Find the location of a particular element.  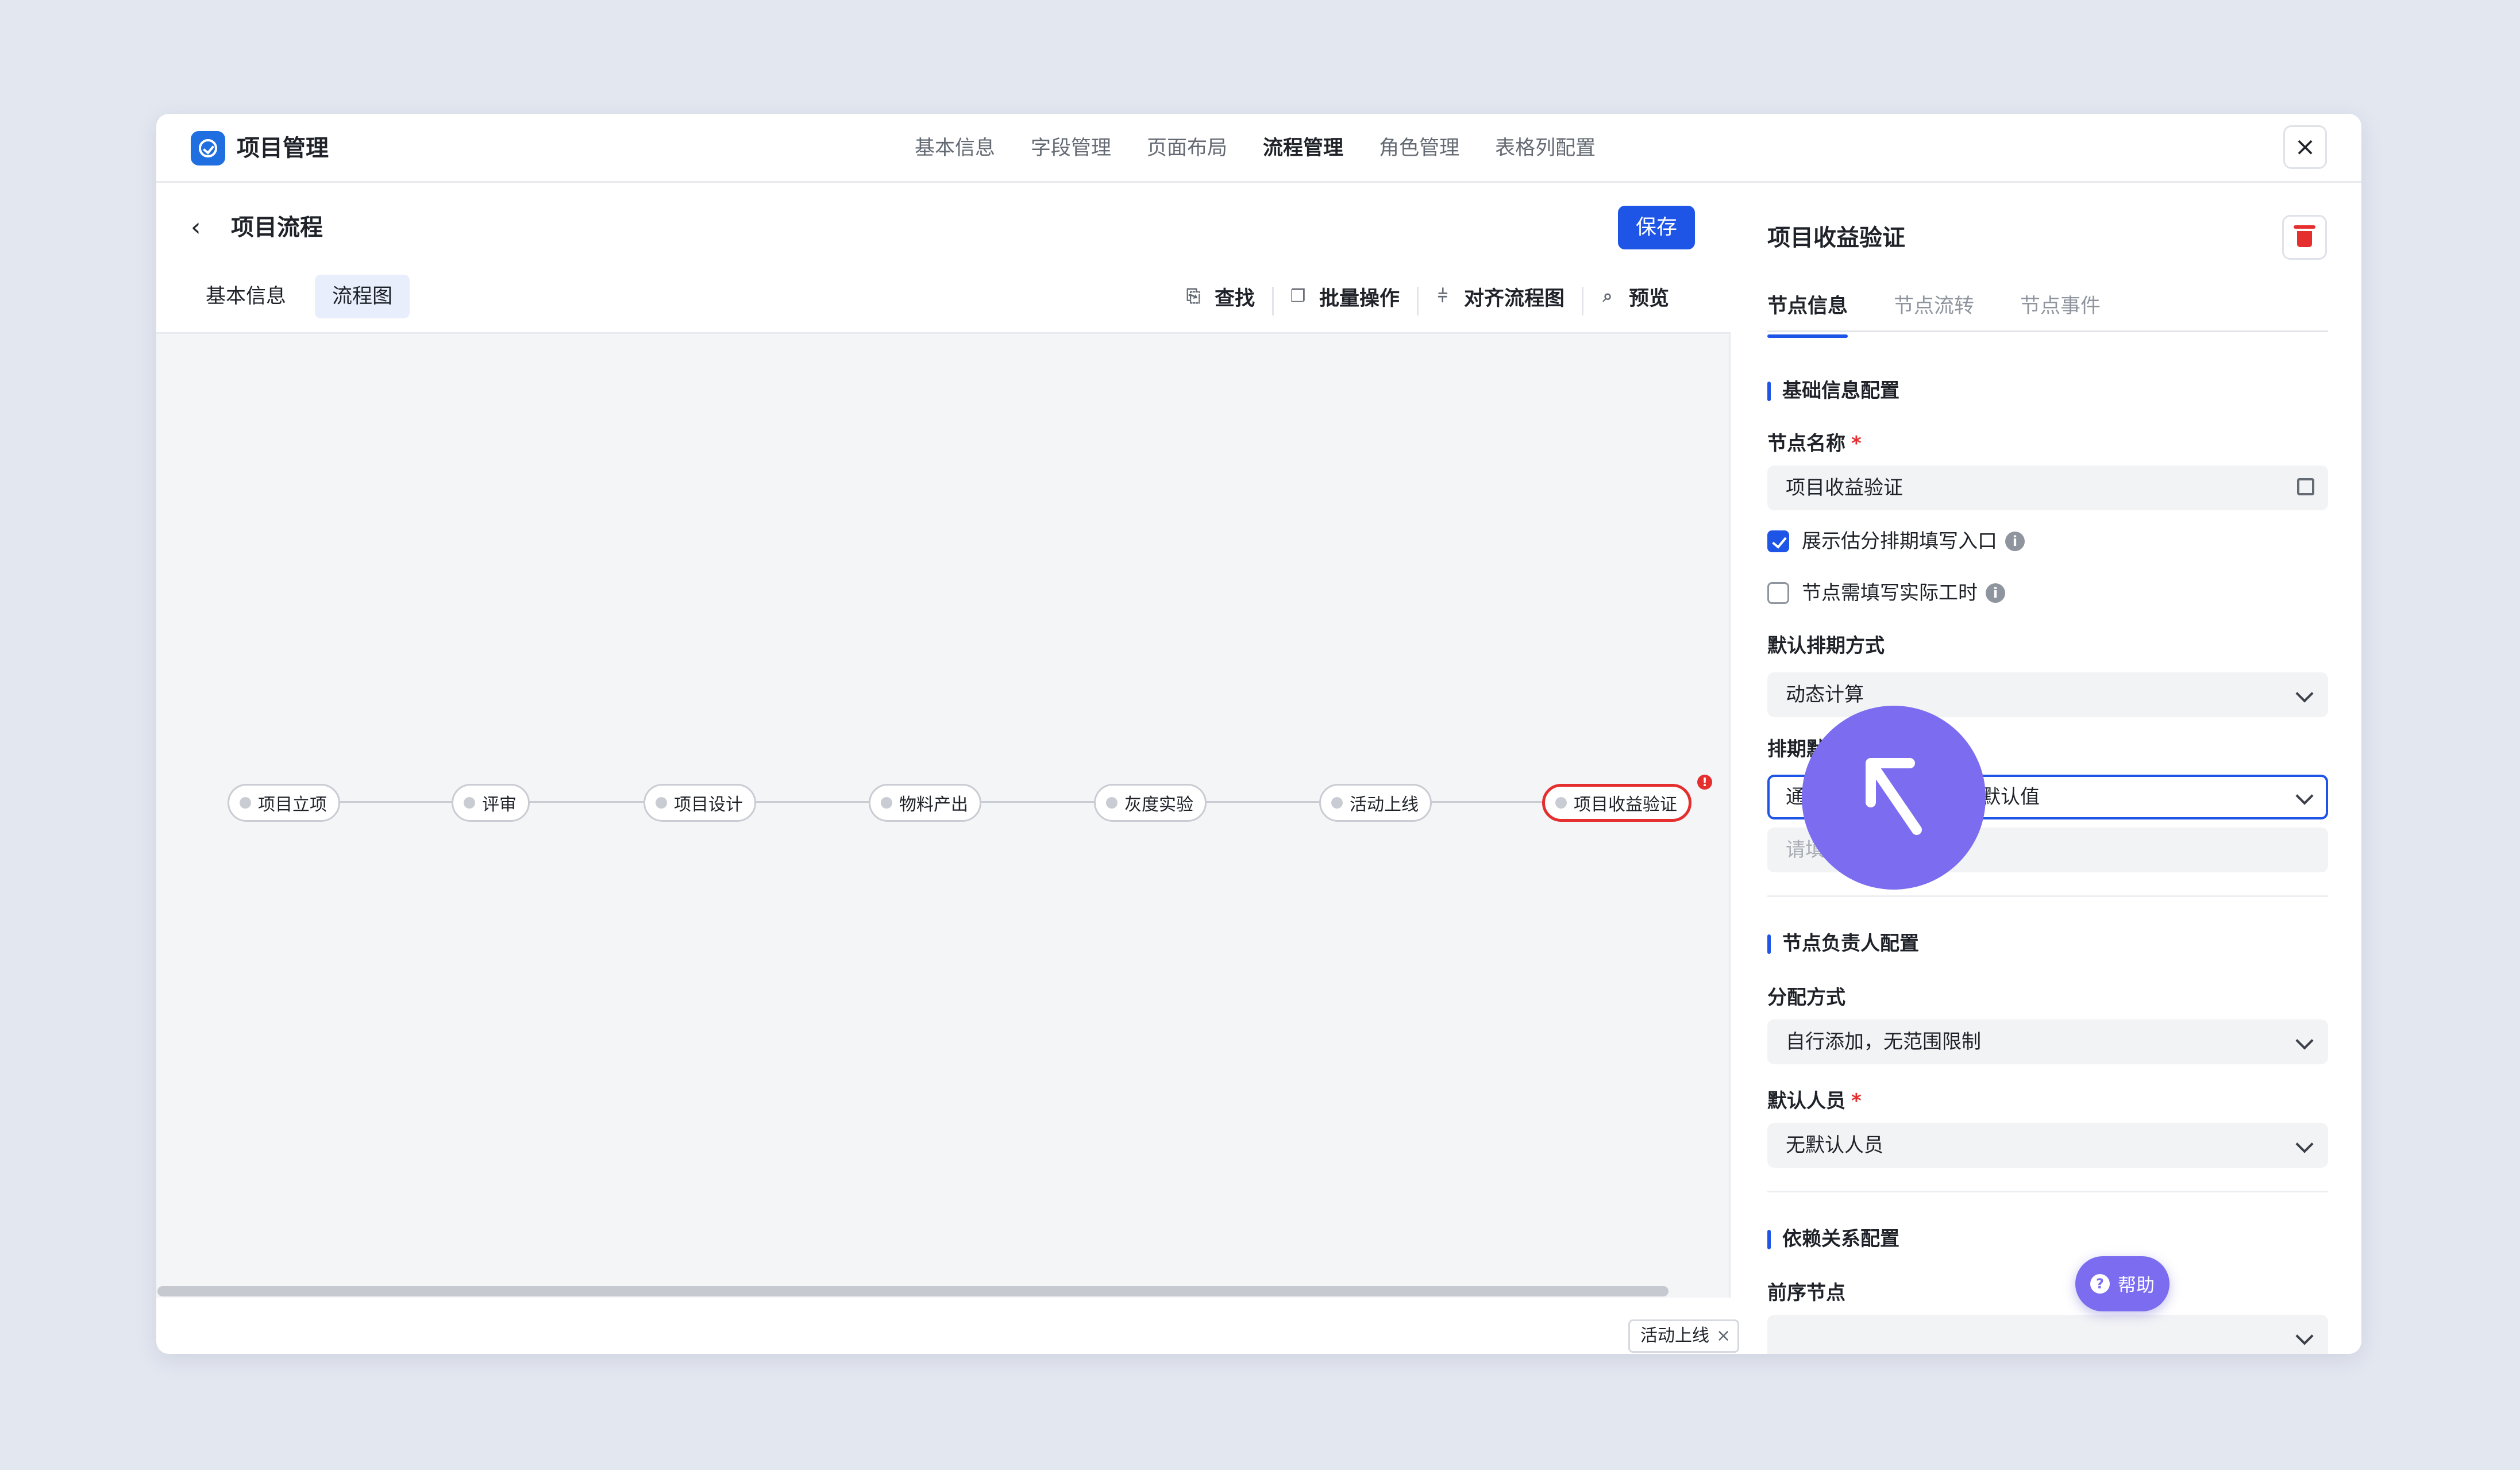

trash-icon is located at coordinates (2305, 236).